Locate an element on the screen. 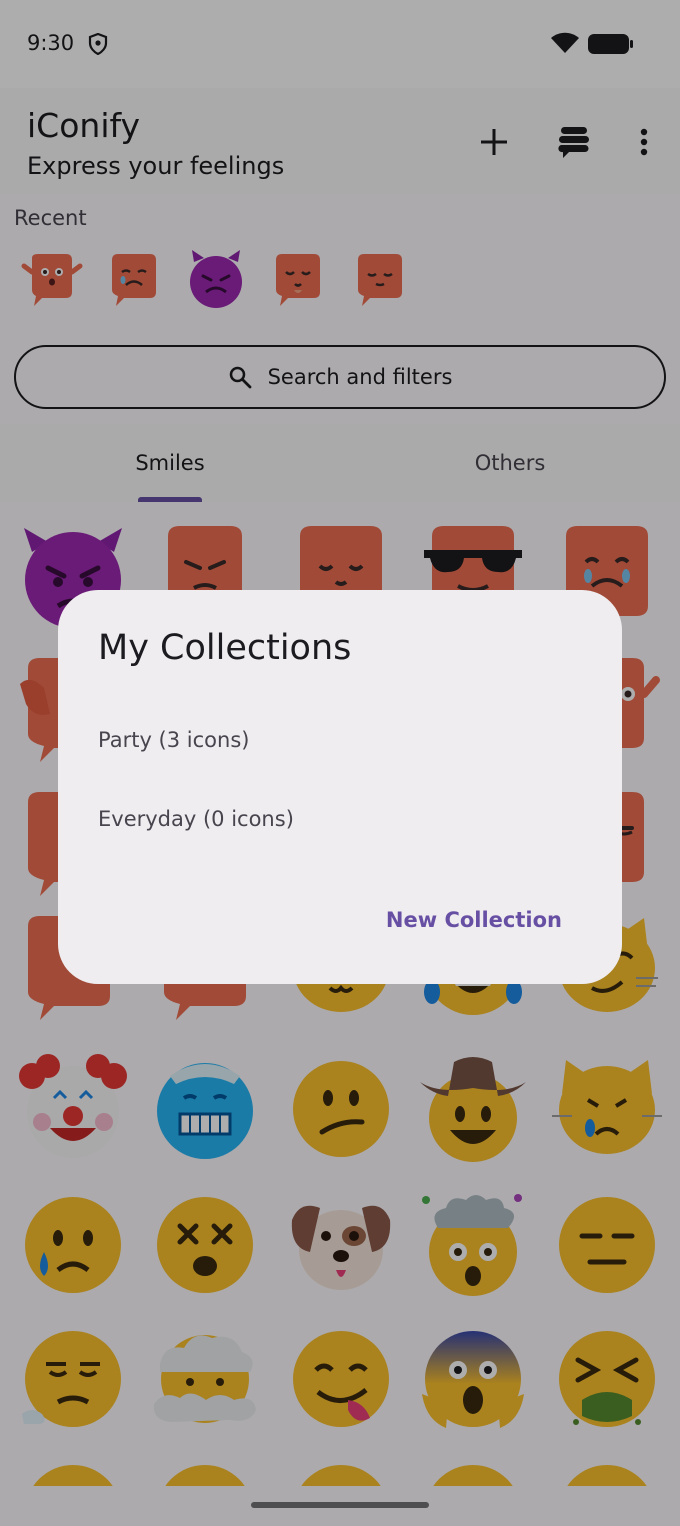 Image resolution: width=680 pixels, height=1526 pixels. collection-item-party: Party (3 icons) is located at coordinates (173, 740).